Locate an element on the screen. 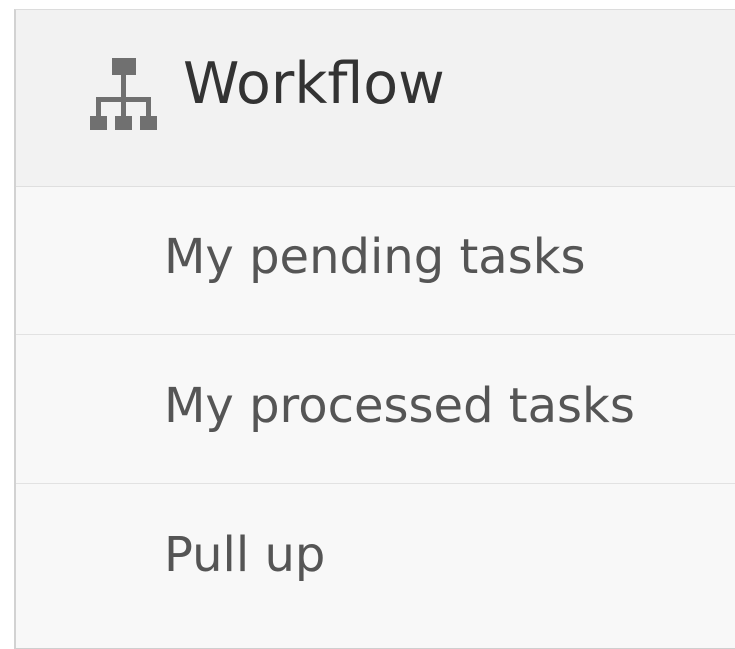 The width and height of the screenshot is (735, 649). menu-item-label: My processed tasks is located at coordinates (399, 406).